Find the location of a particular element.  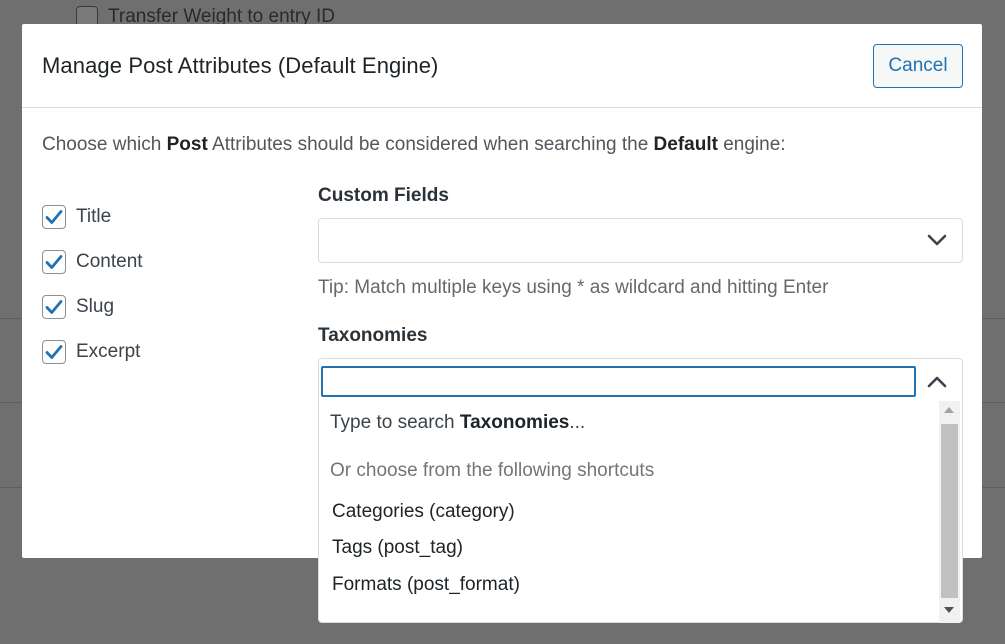

intro-bold-post: Post is located at coordinates (187, 144).